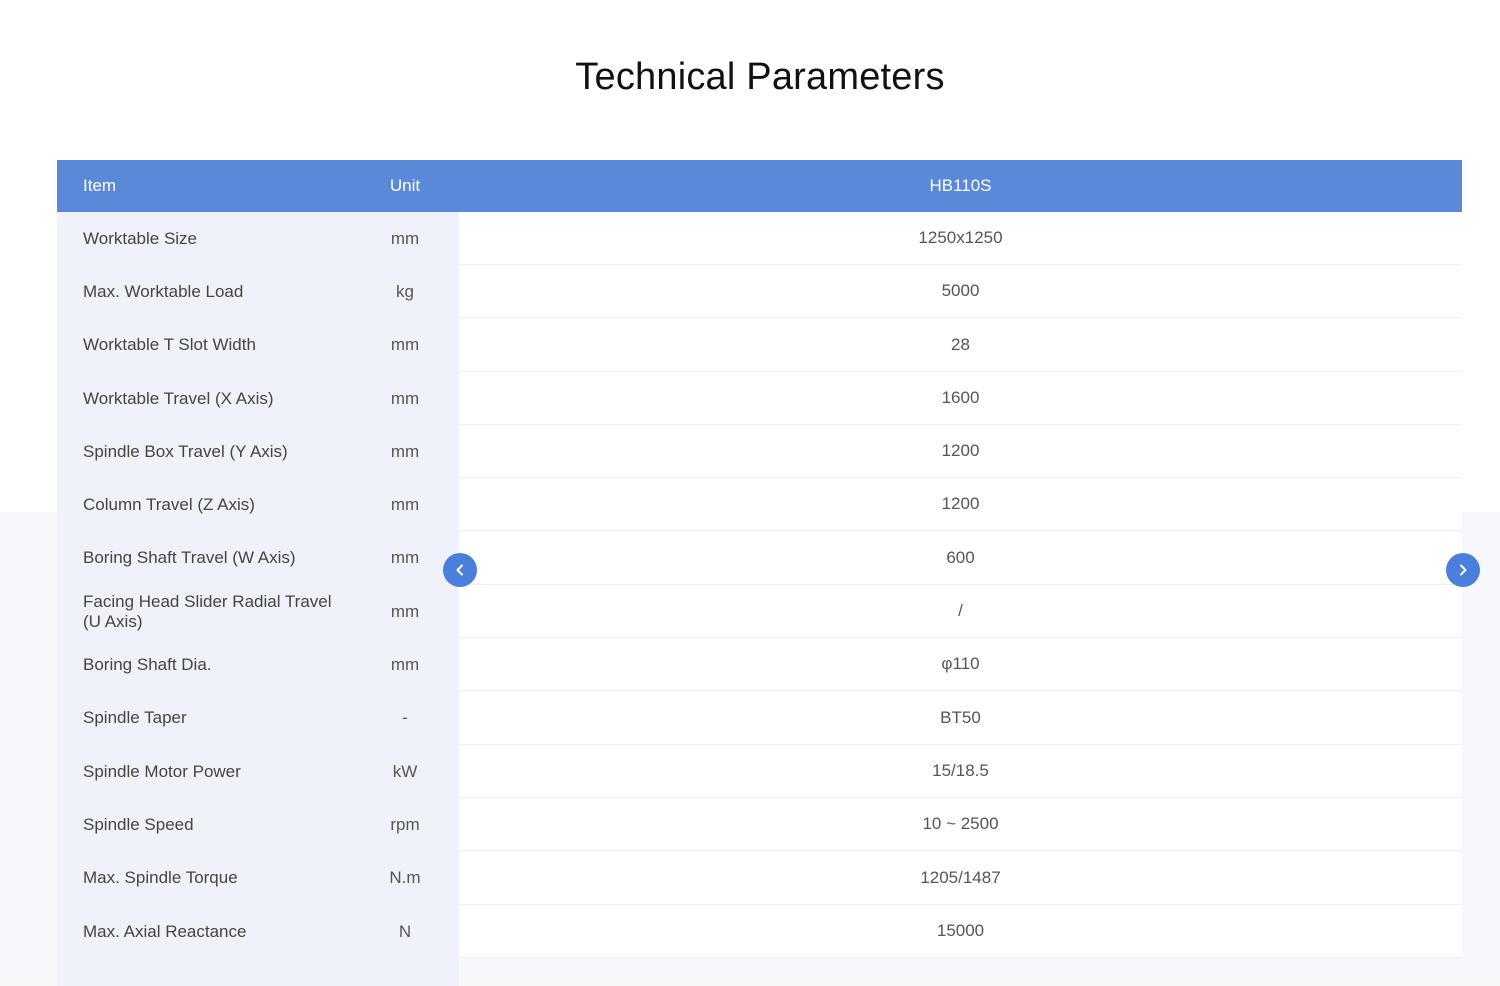 The image size is (1500, 986). What do you see at coordinates (140, 238) in the screenshot?
I see `row-item: Worktable Size` at bounding box center [140, 238].